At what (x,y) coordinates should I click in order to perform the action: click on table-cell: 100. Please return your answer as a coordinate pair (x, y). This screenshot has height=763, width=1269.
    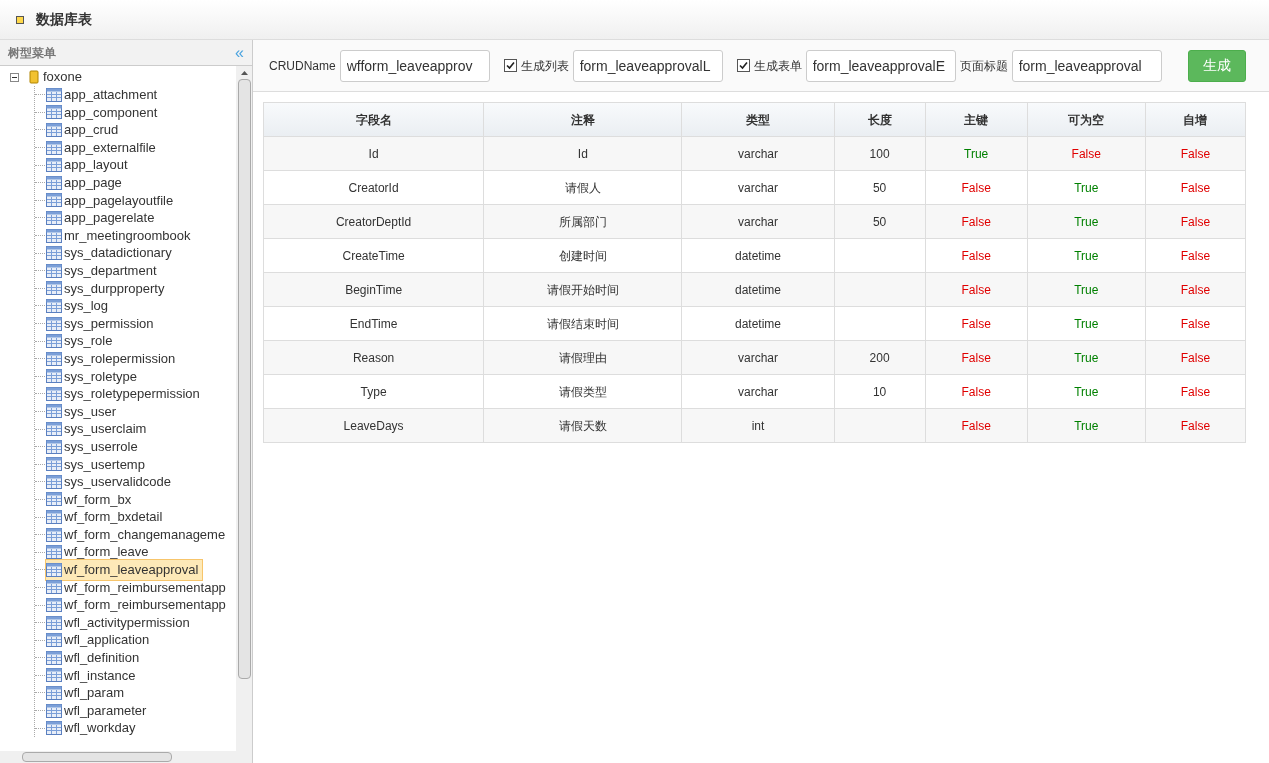
    Looking at the image, I should click on (879, 153).